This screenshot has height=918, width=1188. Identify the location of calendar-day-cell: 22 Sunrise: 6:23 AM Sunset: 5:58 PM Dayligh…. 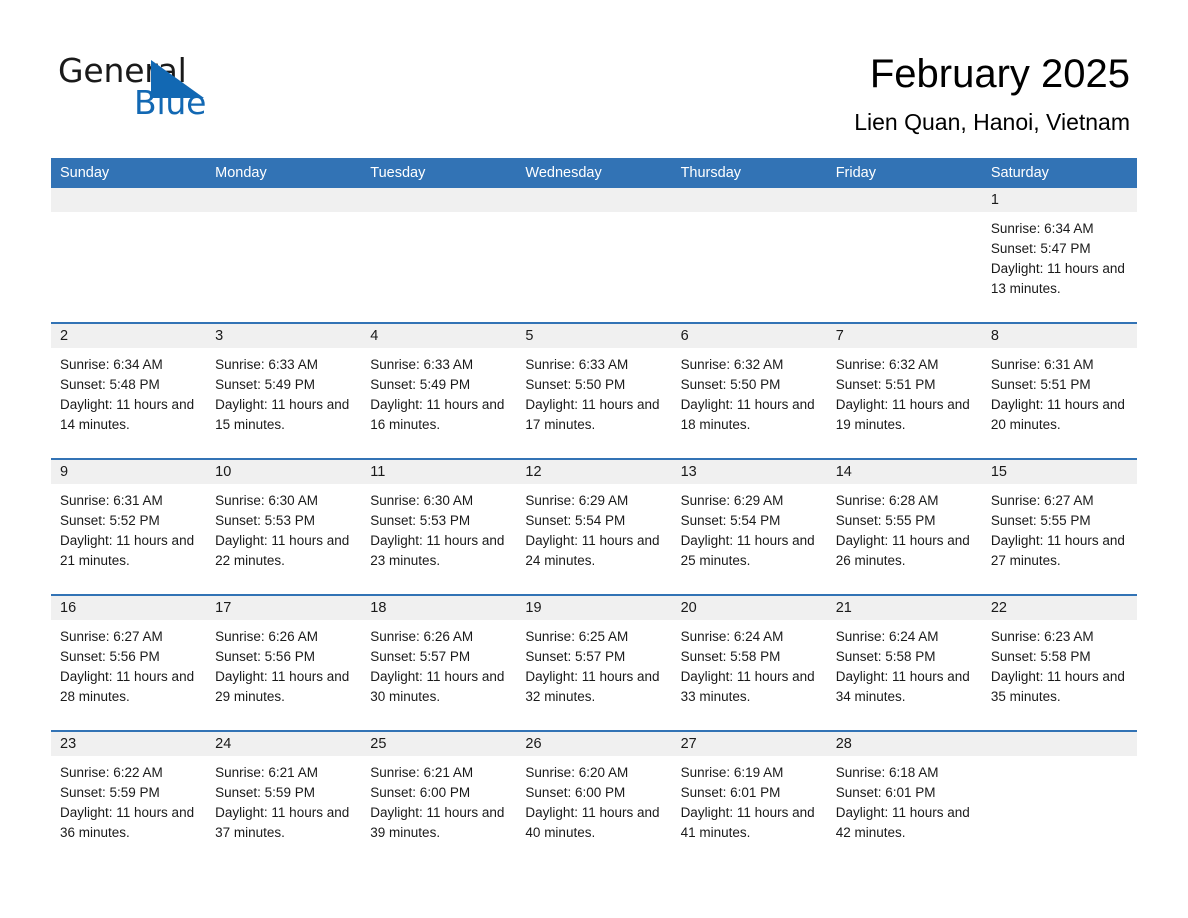
(1059, 663).